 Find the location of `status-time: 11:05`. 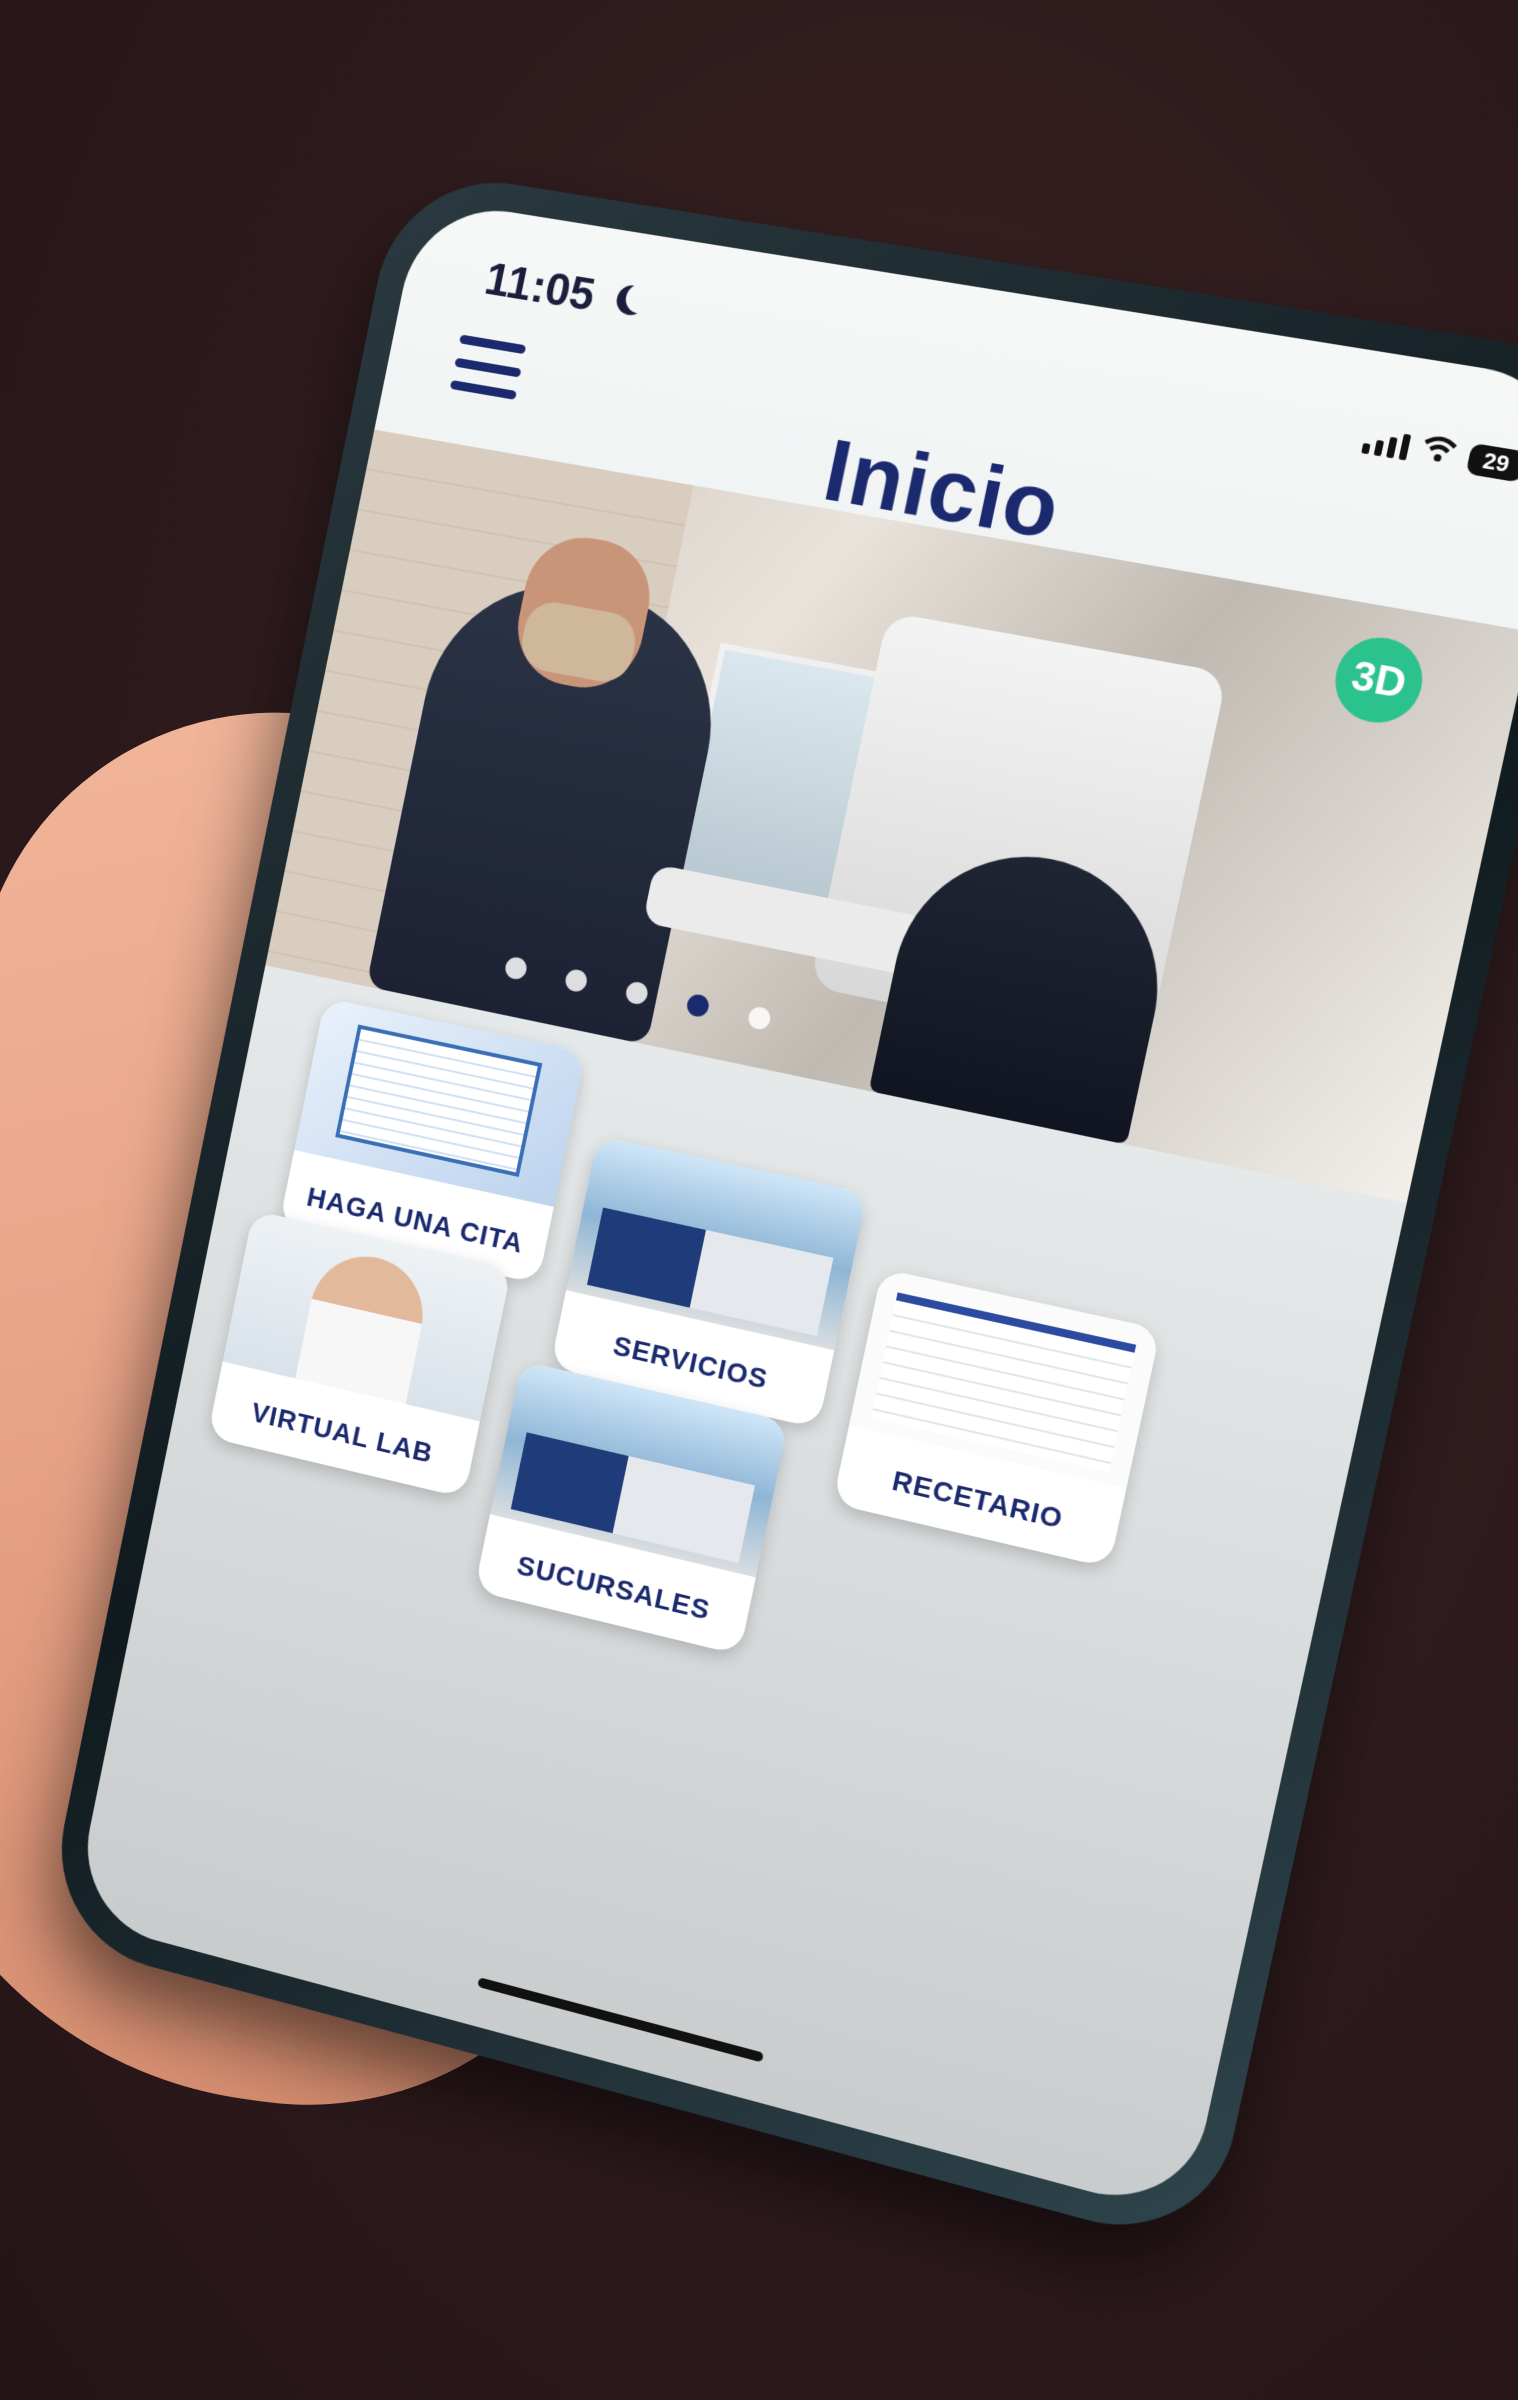

status-time: 11:05 is located at coordinates (540, 286).